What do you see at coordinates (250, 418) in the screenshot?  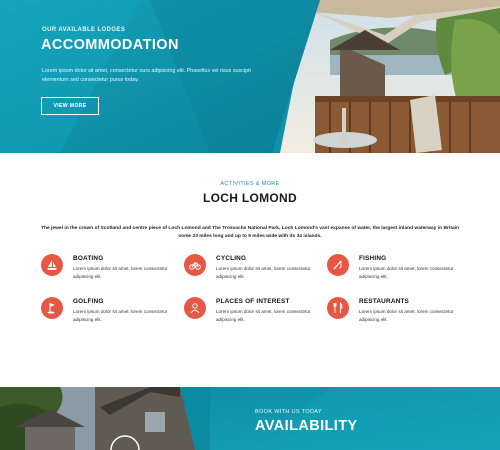 I see `availability-banner: BOOK WITH US TODAY AVAILABILITY` at bounding box center [250, 418].